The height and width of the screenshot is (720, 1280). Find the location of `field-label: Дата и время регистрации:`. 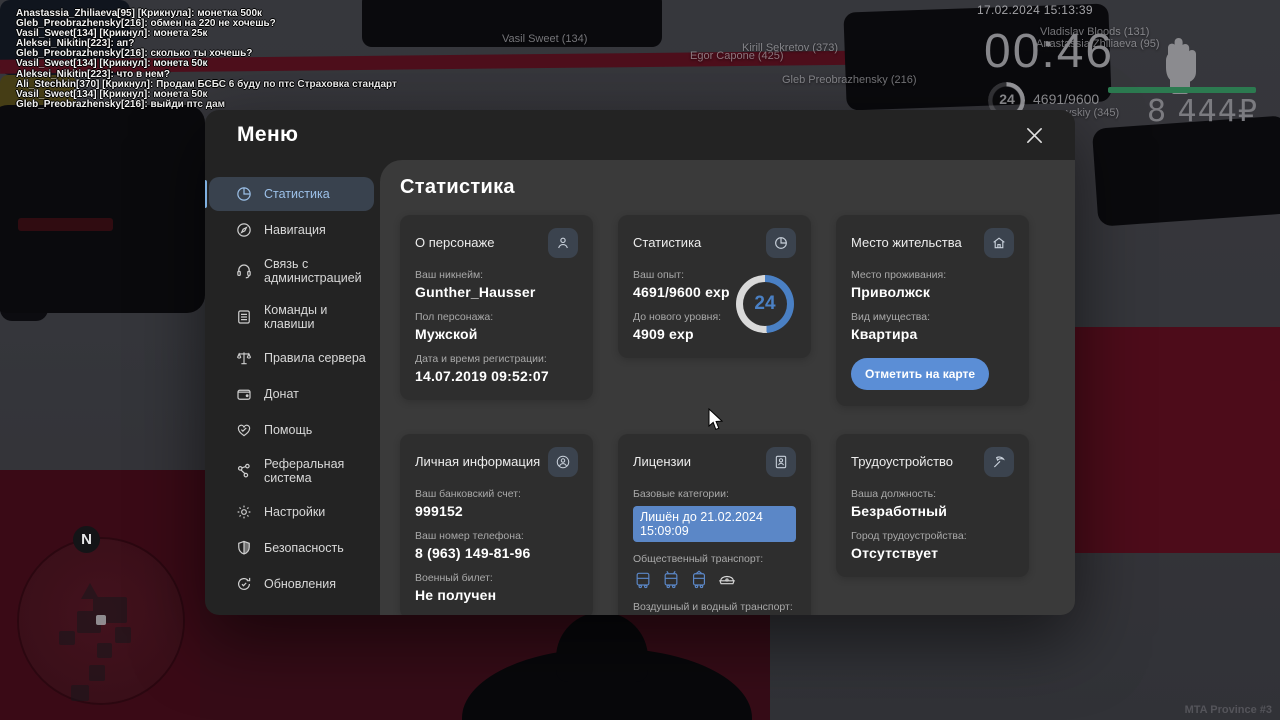

field-label: Дата и время регистрации: is located at coordinates (481, 359).